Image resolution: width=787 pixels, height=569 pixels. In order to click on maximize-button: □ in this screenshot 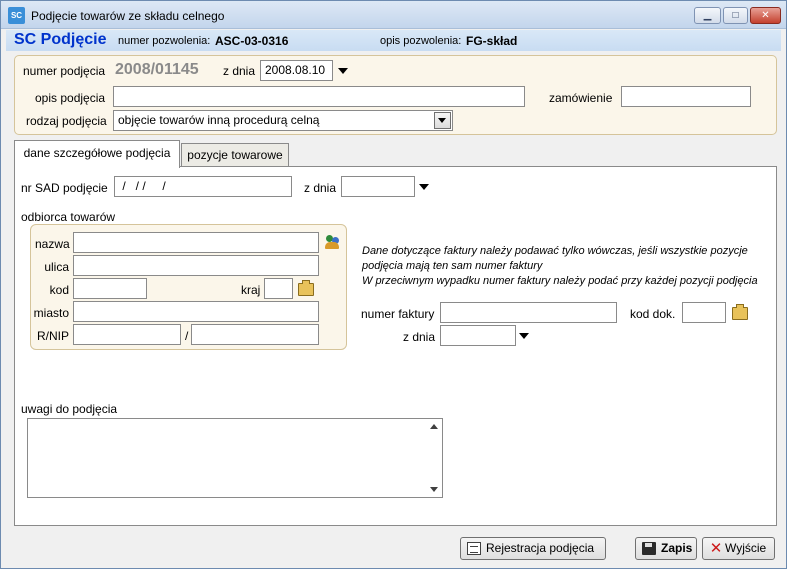, I will do `click(735, 15)`.